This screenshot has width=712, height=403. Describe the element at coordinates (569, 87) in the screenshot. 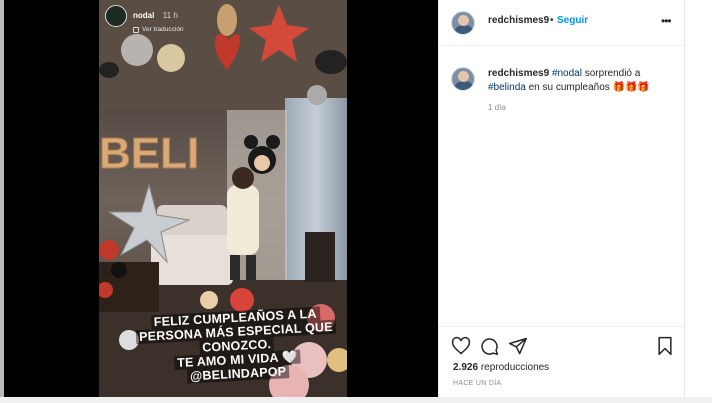

I see `comment-text-2: en su cumpleaños` at that location.